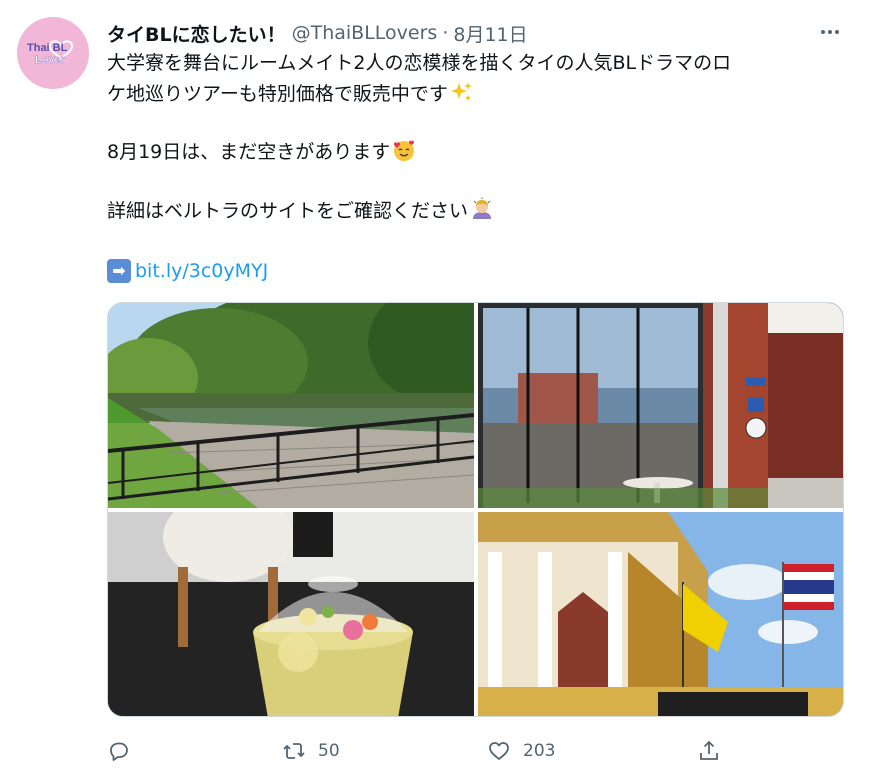 Image resolution: width=870 pixels, height=777 pixels. I want to click on tweet-date: 8月11日, so click(490, 33).